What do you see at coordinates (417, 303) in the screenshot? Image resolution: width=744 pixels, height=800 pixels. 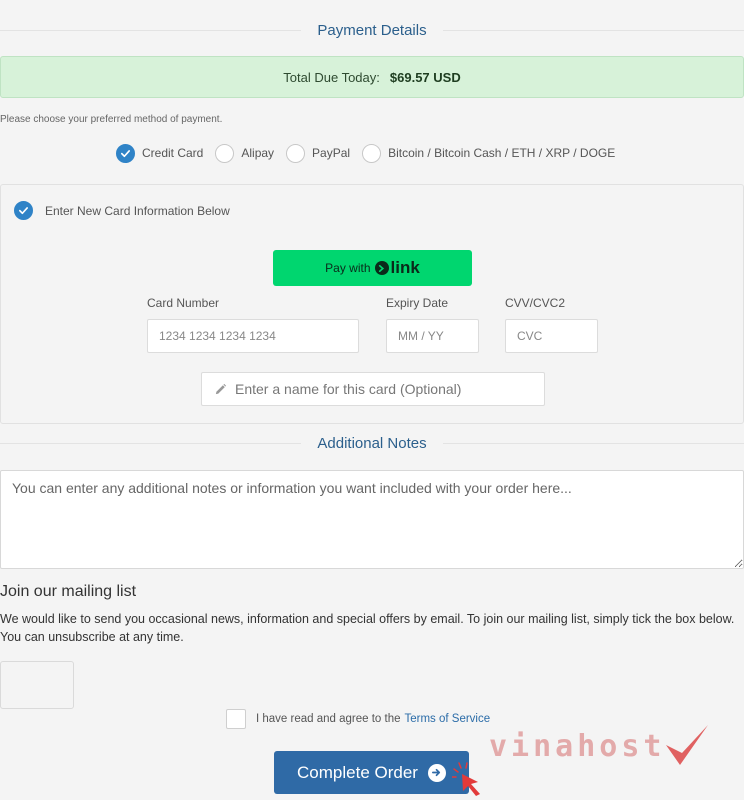 I see `expiry-date-label: Expiry Date` at bounding box center [417, 303].